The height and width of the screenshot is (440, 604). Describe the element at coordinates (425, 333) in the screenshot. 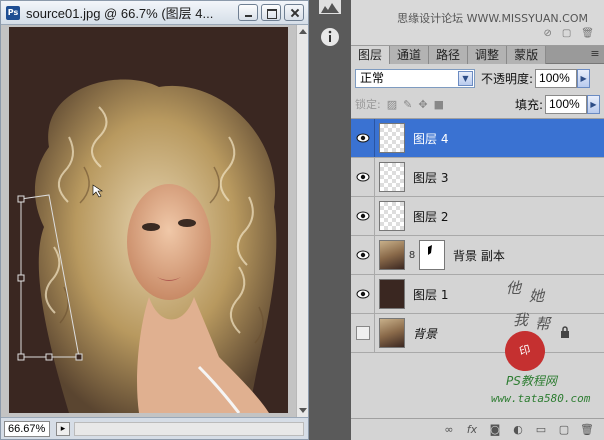

I see `layer-name: 背景` at that location.